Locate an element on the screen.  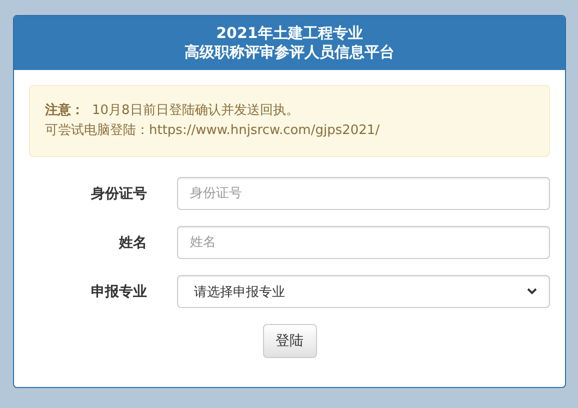
select-dropdown: 请选择申报专业 is located at coordinates (363, 291).